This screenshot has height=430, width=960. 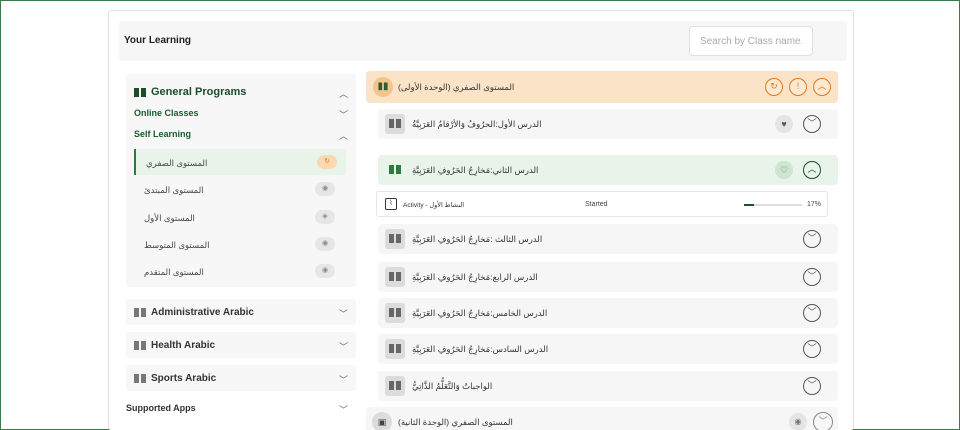 I want to click on unit-header: ▣ المستوى الصفري (الوحدة الثانية) ◉ ﹀, so click(x=602, y=418).